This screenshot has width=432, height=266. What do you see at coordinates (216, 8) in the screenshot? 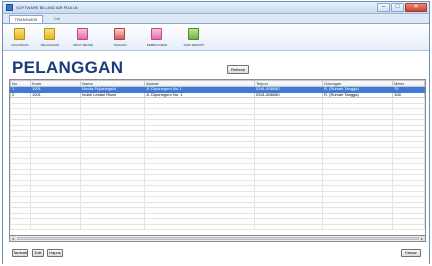
I see `title-bar: SOFTWARE BILLING AIR PDA Uk – □ ✕` at bounding box center [216, 8].